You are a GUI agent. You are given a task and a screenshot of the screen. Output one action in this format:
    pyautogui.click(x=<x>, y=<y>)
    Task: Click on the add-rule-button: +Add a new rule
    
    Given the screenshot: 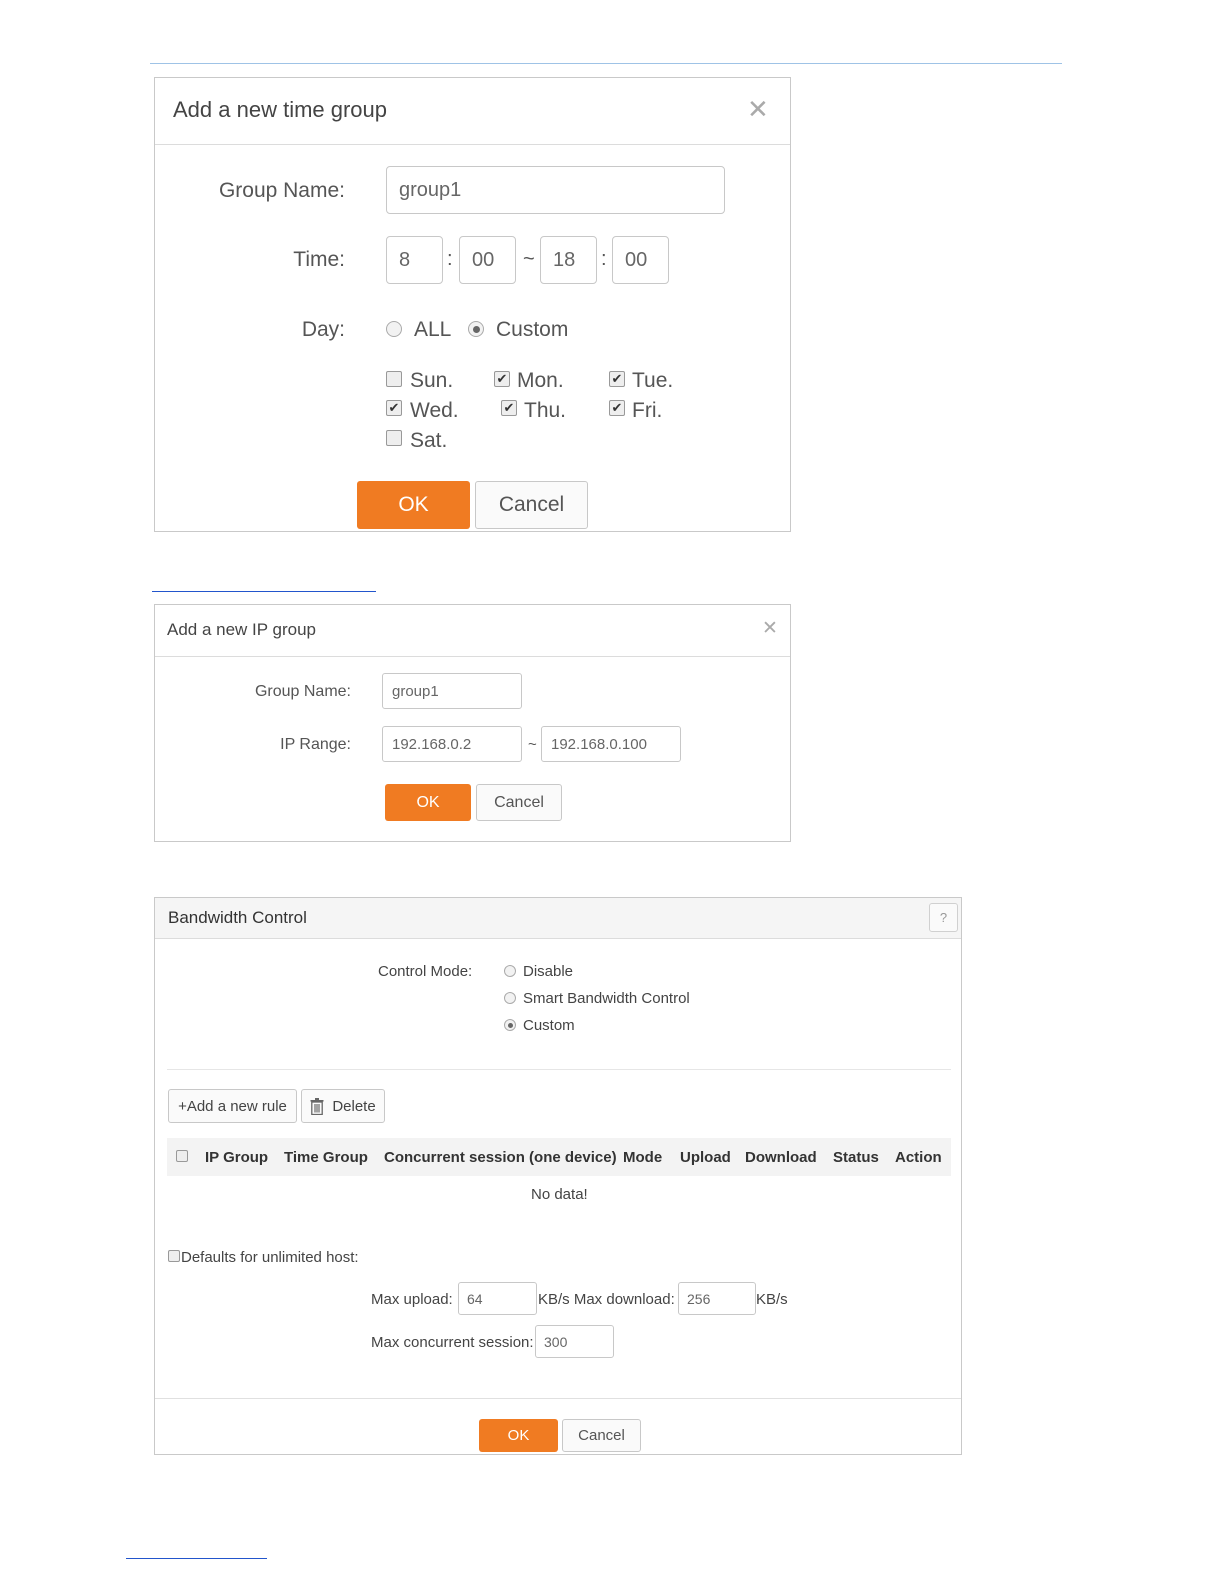 What is the action you would take?
    pyautogui.click(x=232, y=1106)
    